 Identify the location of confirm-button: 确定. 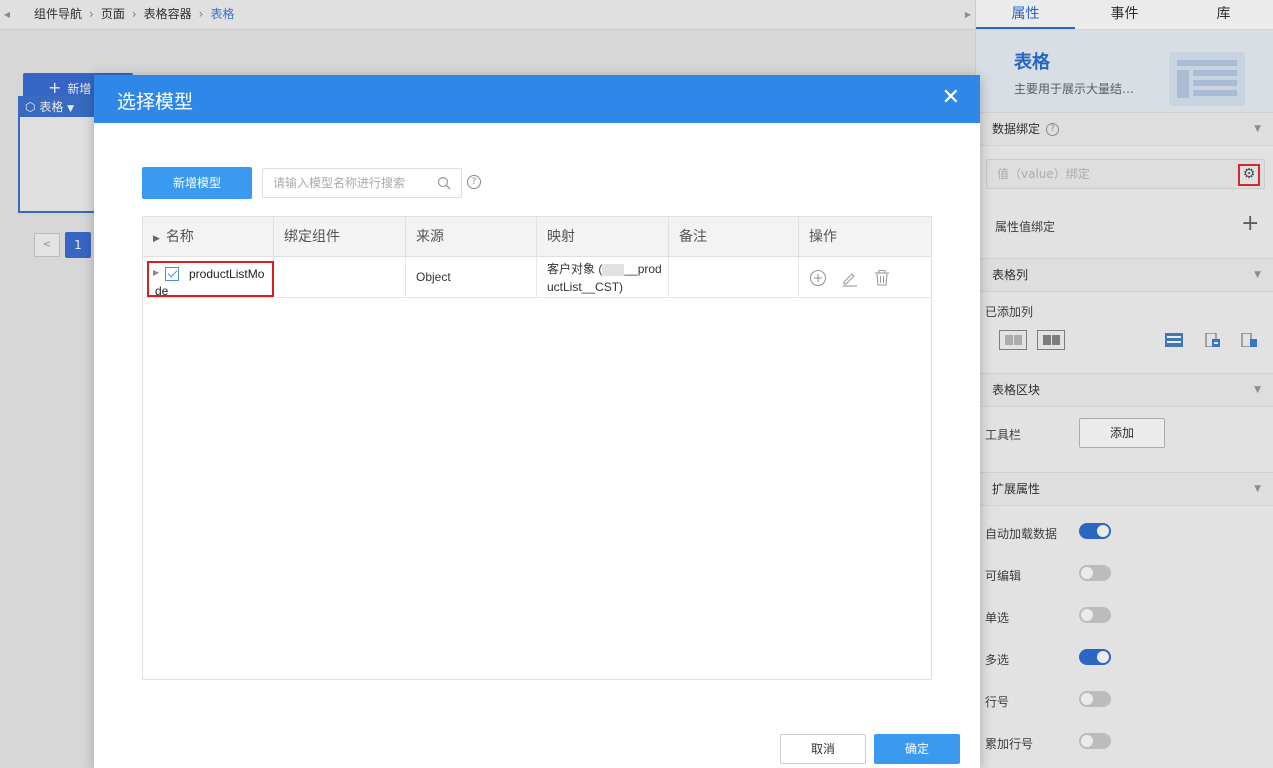
(917, 749).